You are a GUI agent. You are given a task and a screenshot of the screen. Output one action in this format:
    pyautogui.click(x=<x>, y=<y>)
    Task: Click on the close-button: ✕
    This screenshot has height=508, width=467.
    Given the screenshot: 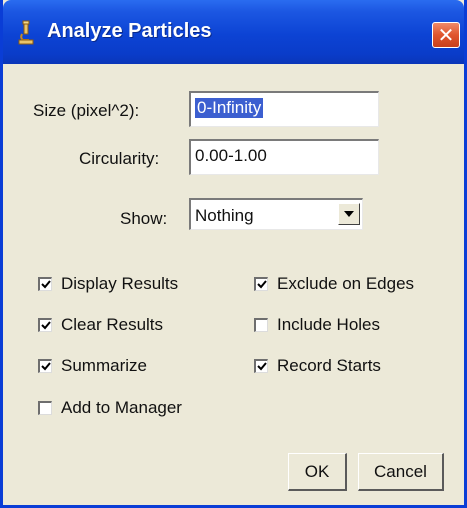 What is the action you would take?
    pyautogui.click(x=446, y=35)
    